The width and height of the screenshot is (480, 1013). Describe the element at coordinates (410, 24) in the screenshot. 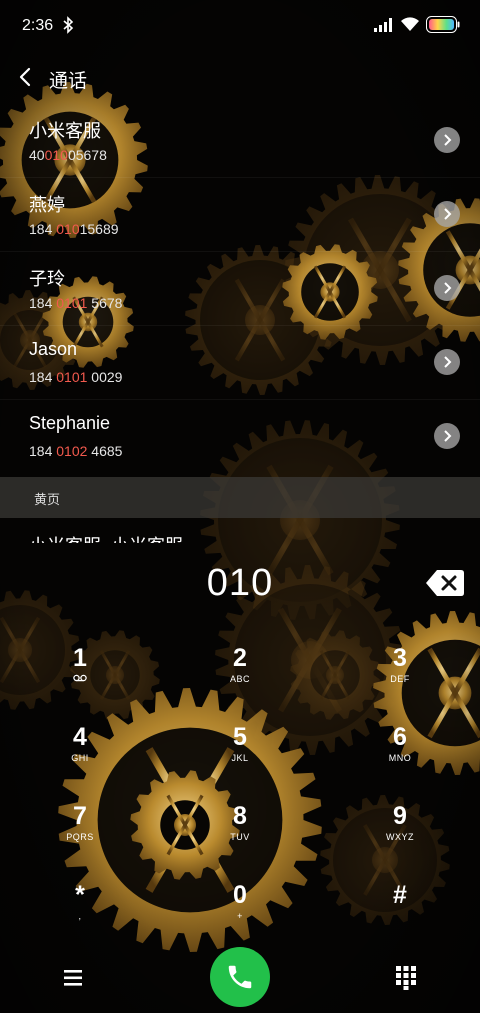

I see `wifi-icon` at that location.